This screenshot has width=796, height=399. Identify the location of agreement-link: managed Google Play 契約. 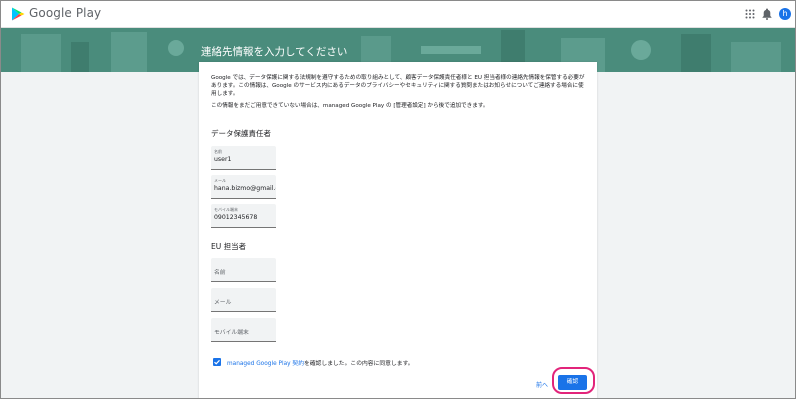
(265, 364).